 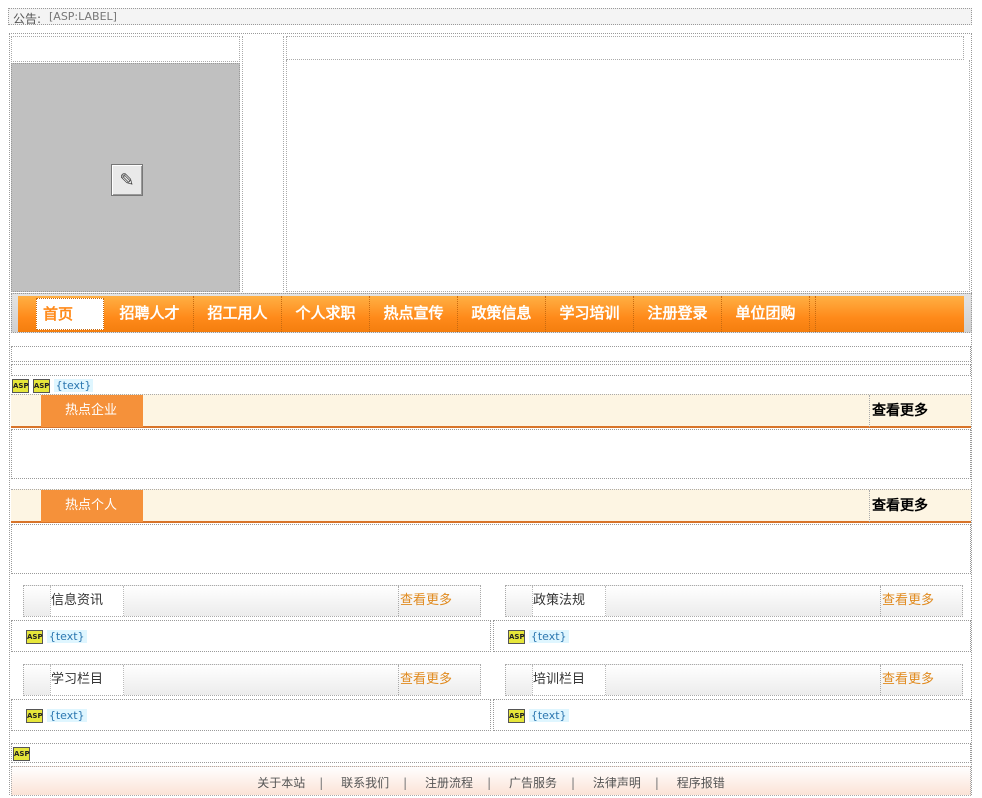 What do you see at coordinates (734, 601) in the screenshot?
I see `panel-policy-header: 政策法规 查看更多` at bounding box center [734, 601].